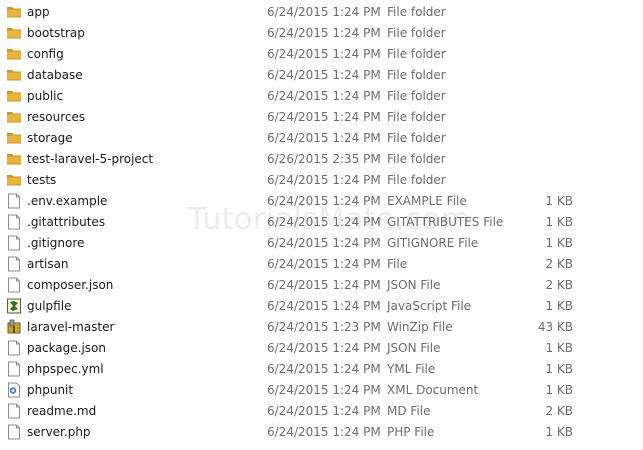 The image size is (643, 450). I want to click on file-row: config 6/24/2015 1:24 PM File folder, so click(321, 54).